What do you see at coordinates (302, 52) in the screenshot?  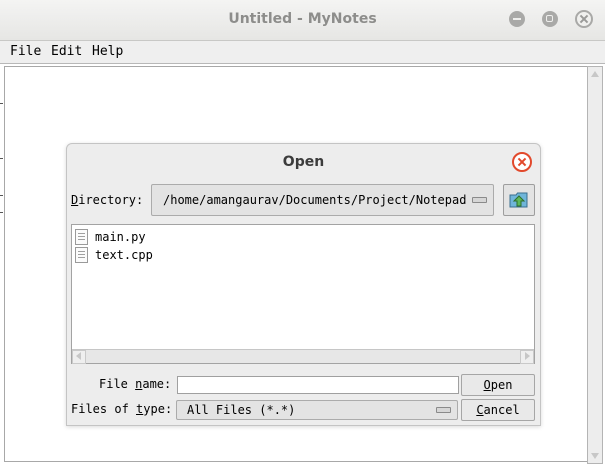 I see `menubar: File Edit Help` at bounding box center [302, 52].